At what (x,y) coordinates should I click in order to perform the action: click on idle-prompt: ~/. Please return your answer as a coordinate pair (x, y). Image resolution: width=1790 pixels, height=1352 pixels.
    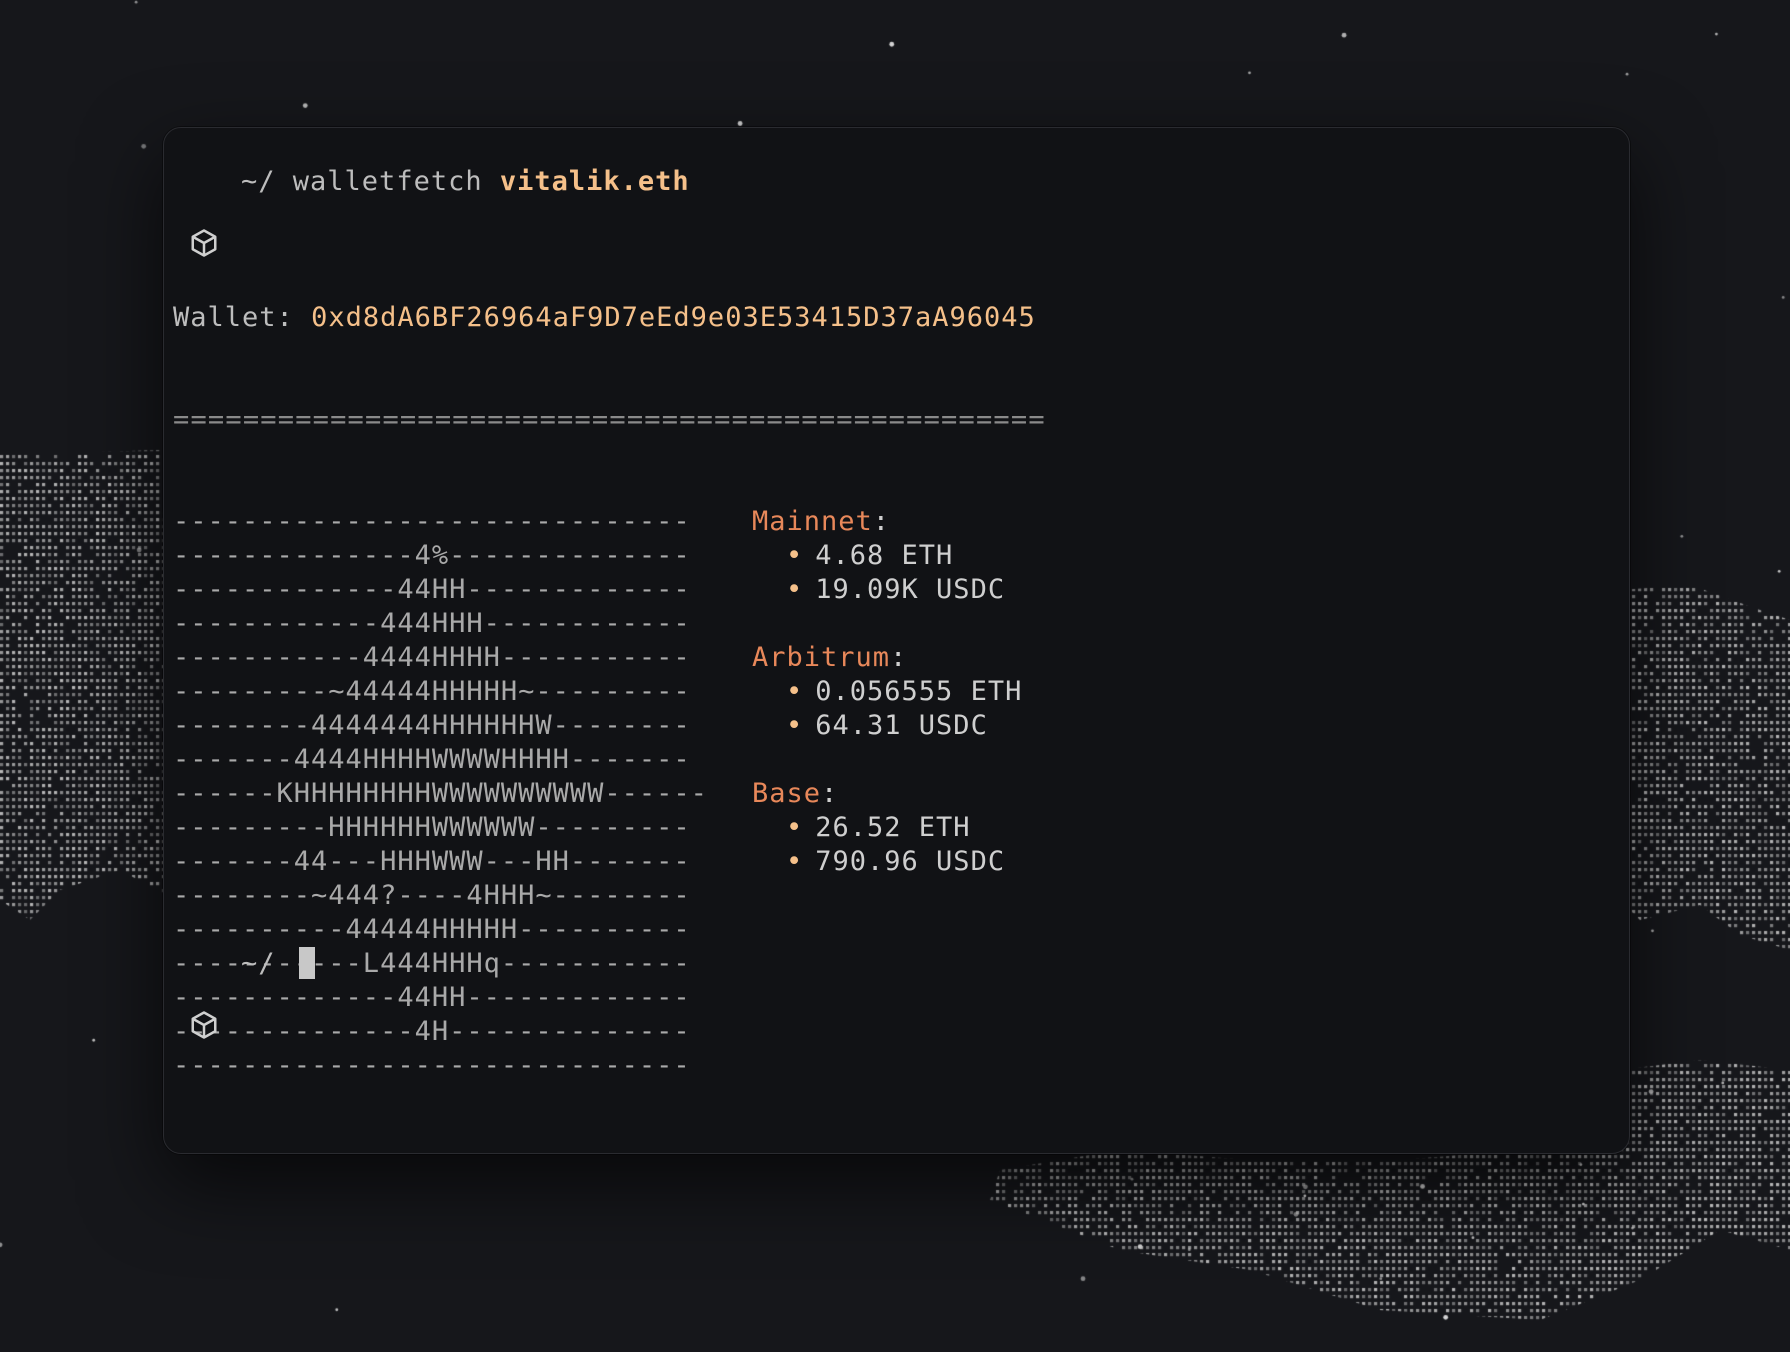
    Looking at the image, I should click on (252, 991).